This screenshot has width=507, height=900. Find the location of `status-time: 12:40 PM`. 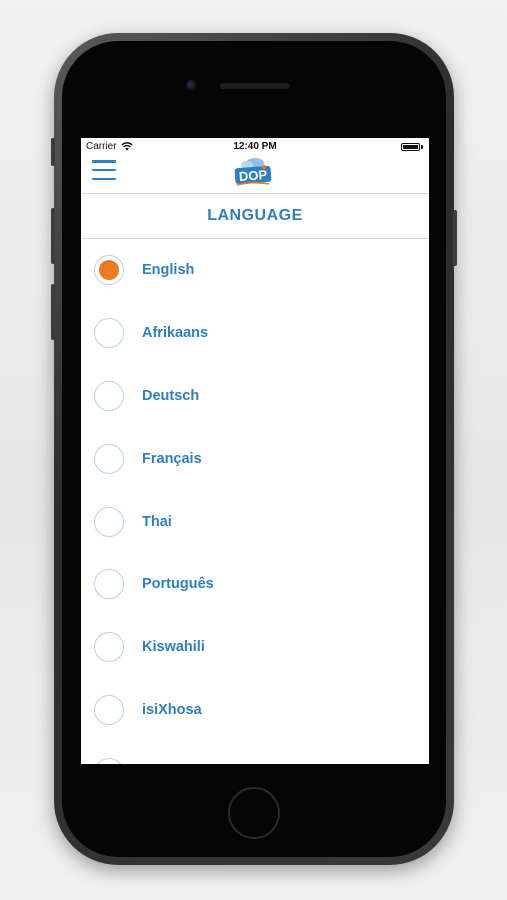

status-time: 12:40 PM is located at coordinates (255, 146).